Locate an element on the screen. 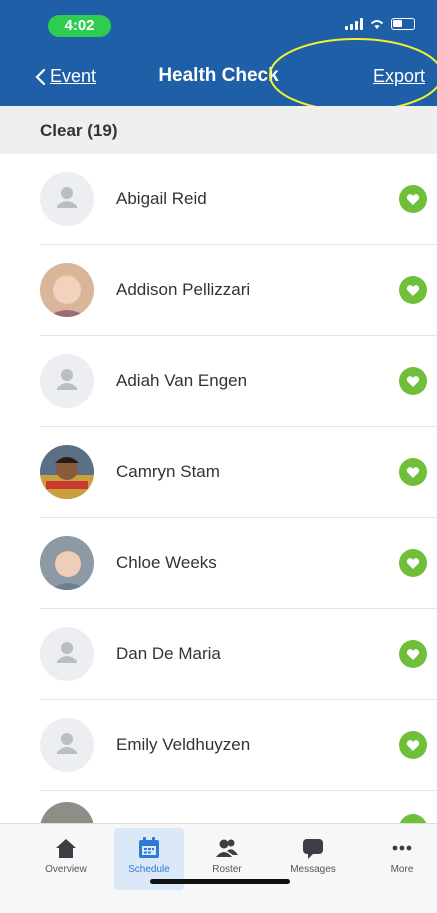 The height and width of the screenshot is (913, 437). person-name: Emily Veldhuyzen is located at coordinates (183, 744).